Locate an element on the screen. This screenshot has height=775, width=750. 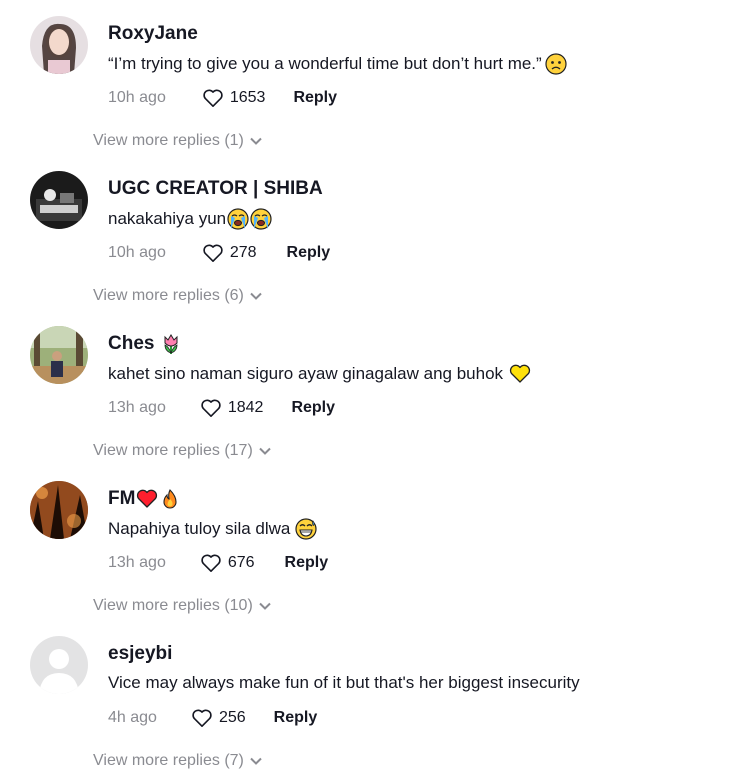
view-more-replies-button: View more replies (1) is located at coordinates (177, 141).